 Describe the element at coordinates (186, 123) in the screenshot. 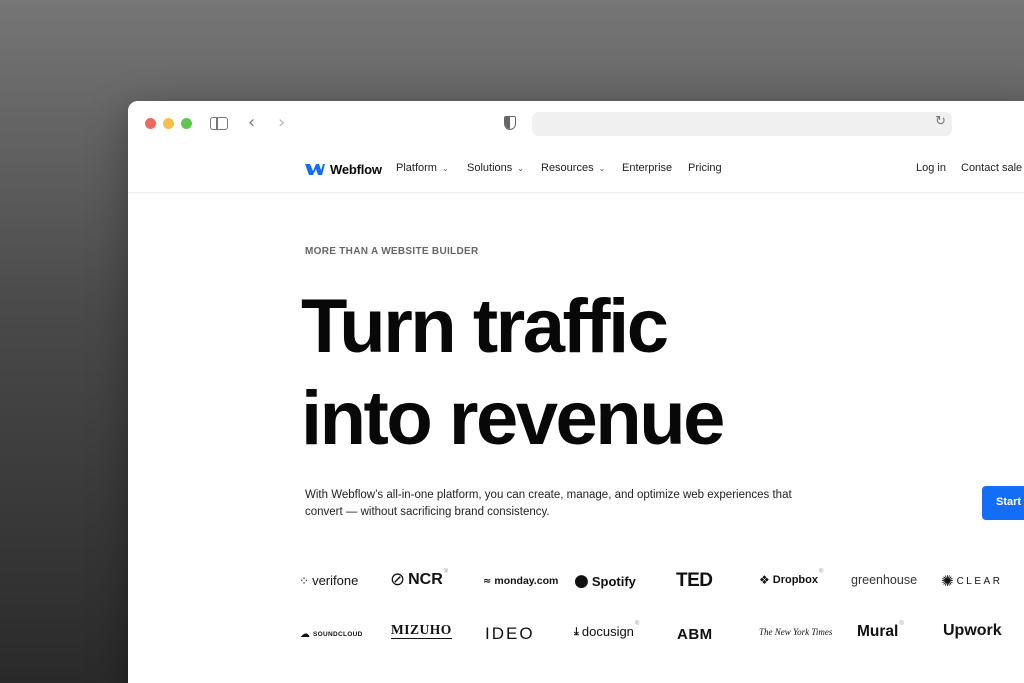

I see `zoom-window-button` at that location.